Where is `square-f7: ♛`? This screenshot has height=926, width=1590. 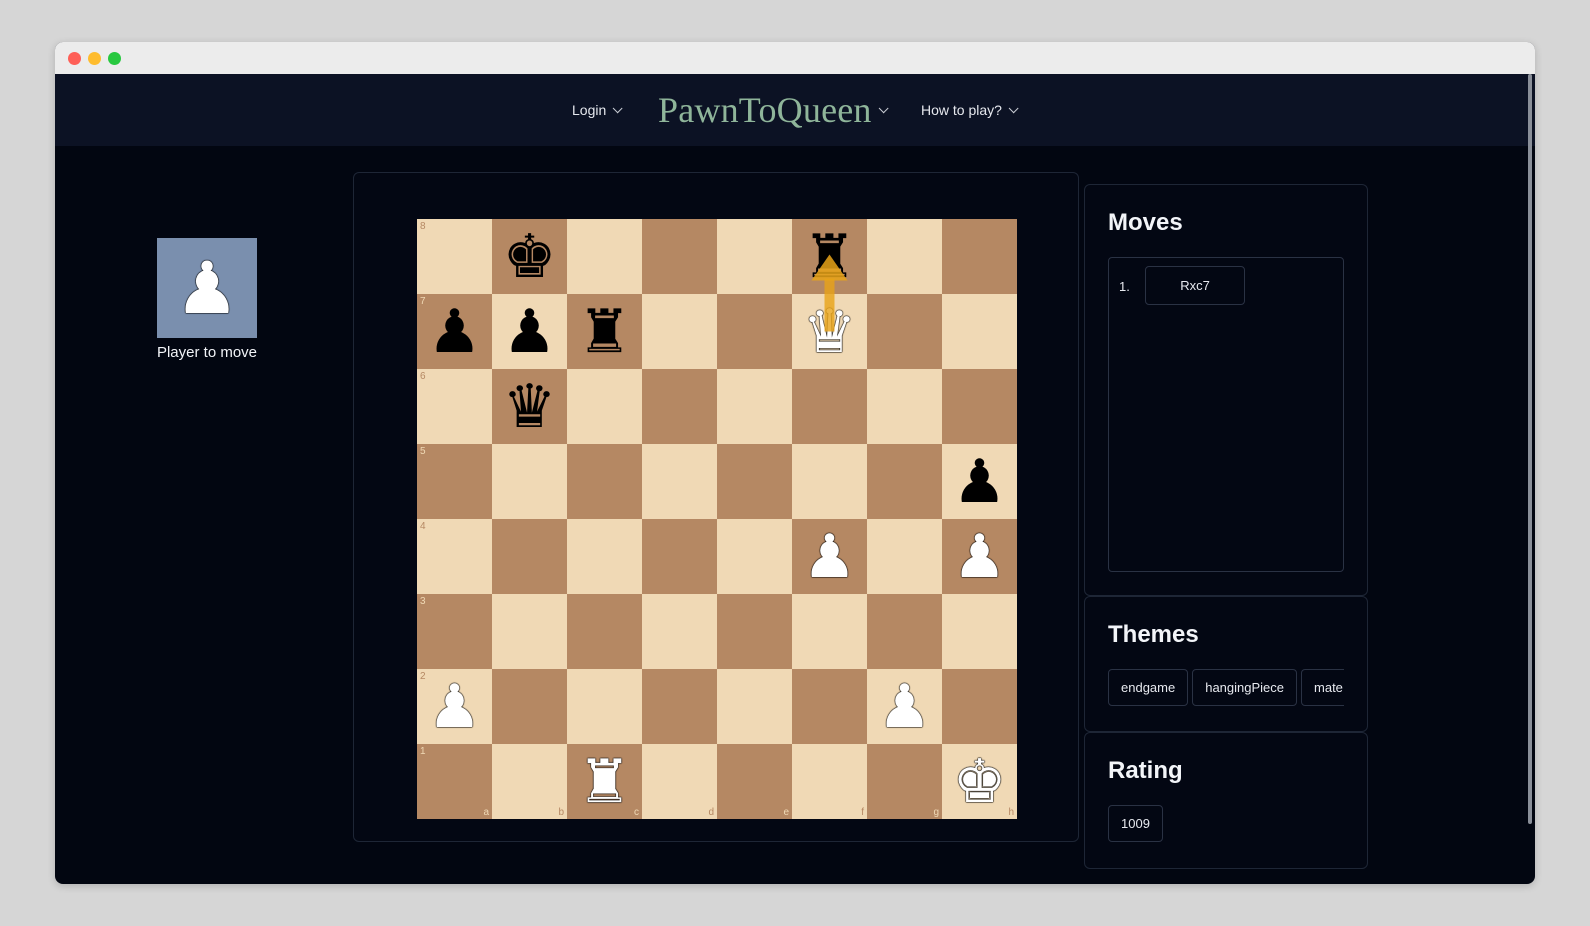
square-f7: ♛ is located at coordinates (829, 331).